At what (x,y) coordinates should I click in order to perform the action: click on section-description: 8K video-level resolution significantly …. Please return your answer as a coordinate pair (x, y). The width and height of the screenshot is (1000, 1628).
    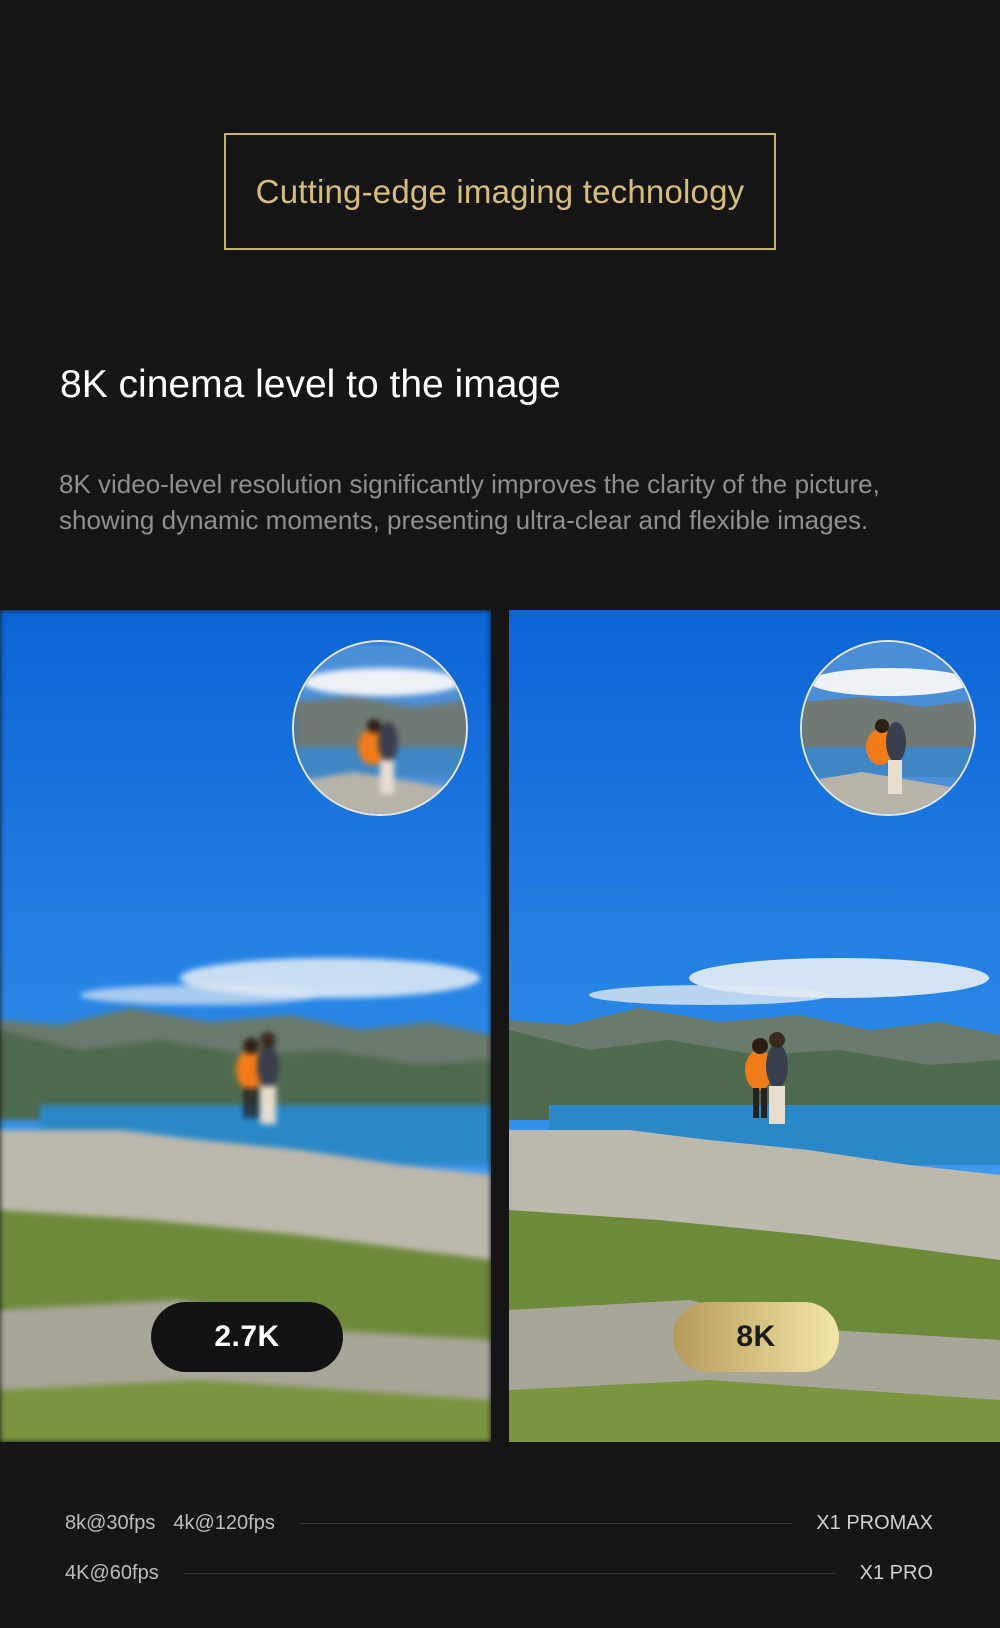
    Looking at the image, I should click on (469, 502).